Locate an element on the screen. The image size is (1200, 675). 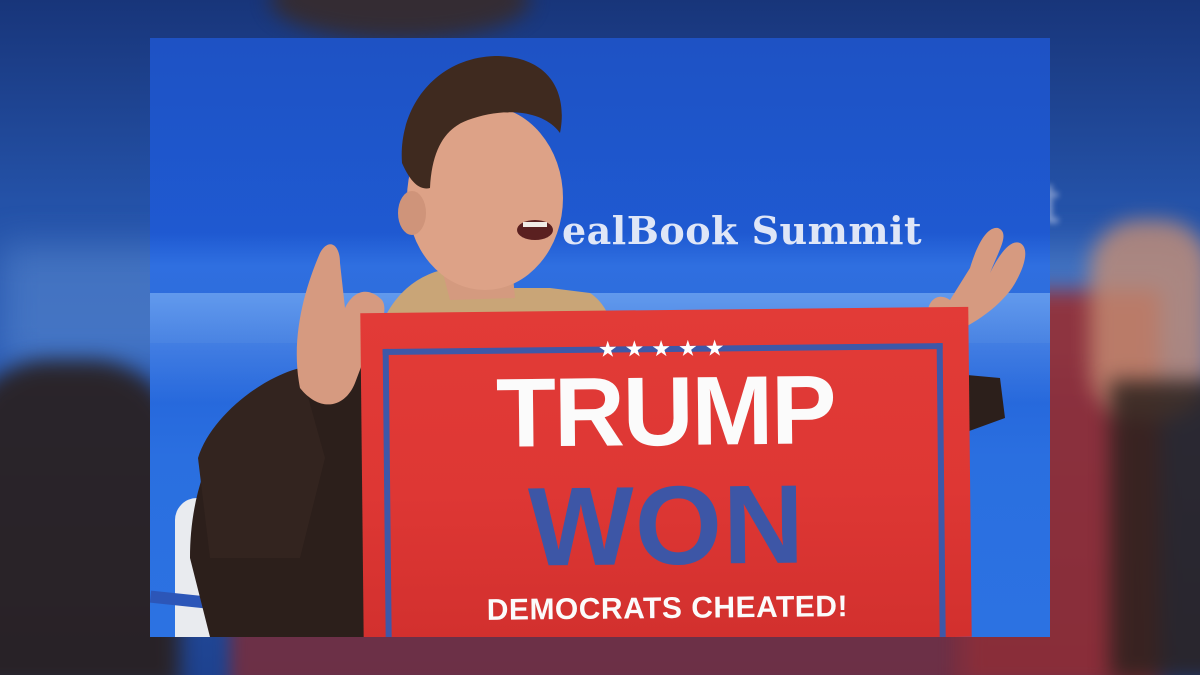
ear is located at coordinates (412, 213).